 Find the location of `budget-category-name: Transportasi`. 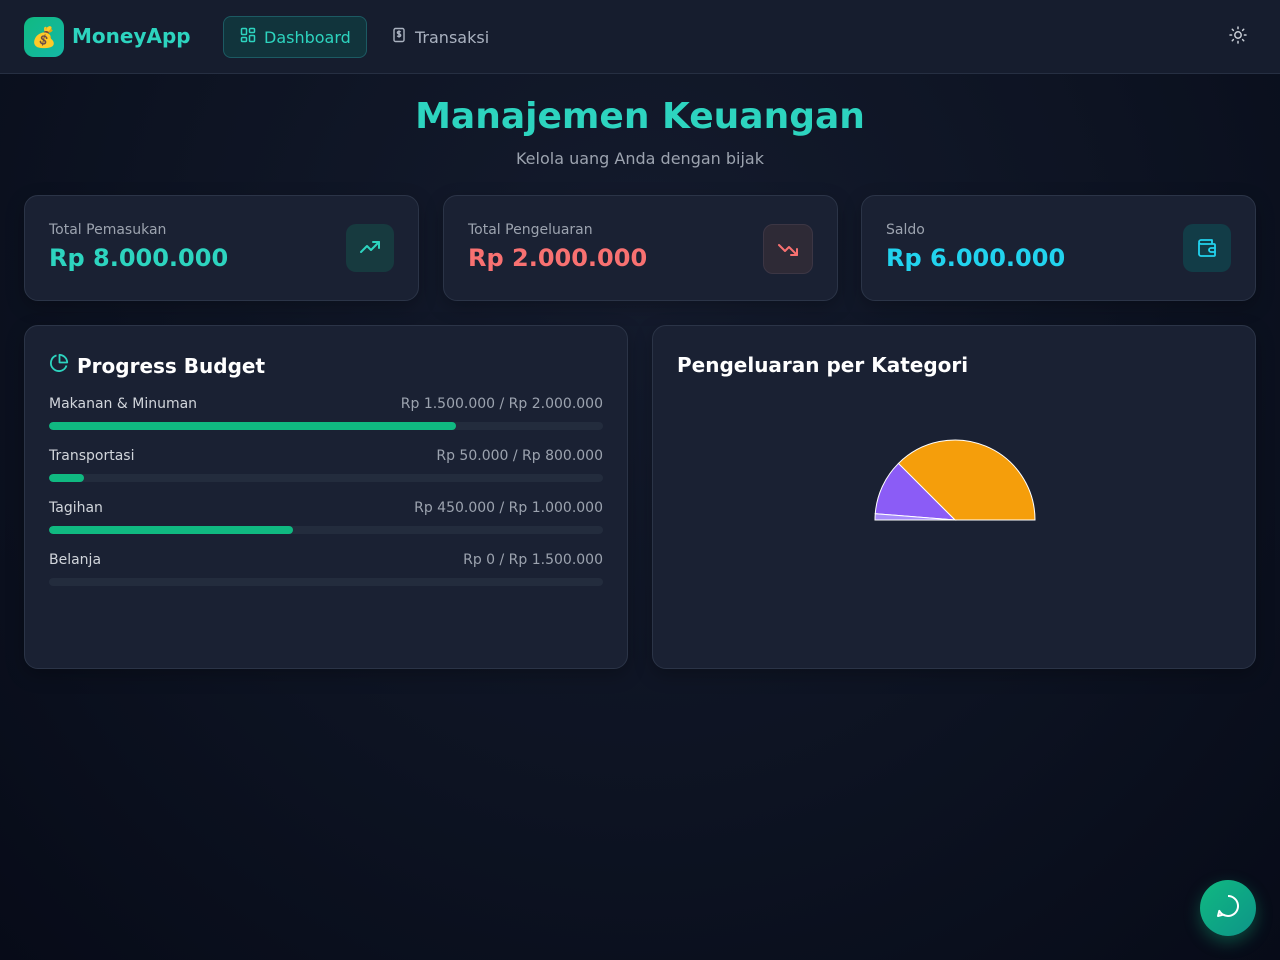

budget-category-name: Transportasi is located at coordinates (92, 456).